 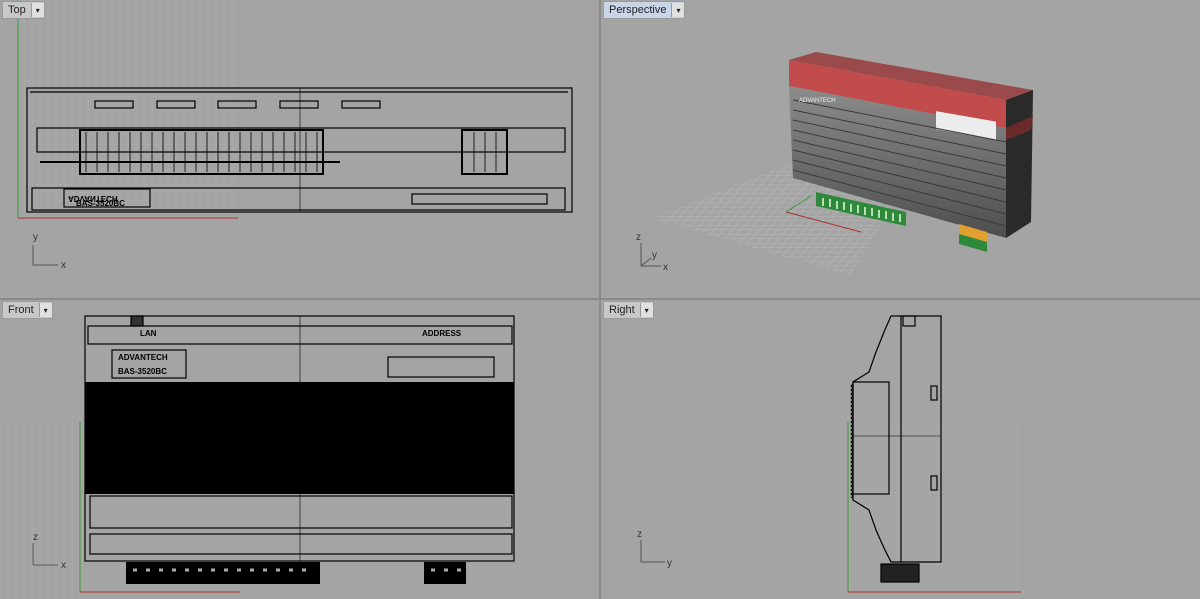 I want to click on model-label: BAS-3520BC, so click(x=142, y=371).